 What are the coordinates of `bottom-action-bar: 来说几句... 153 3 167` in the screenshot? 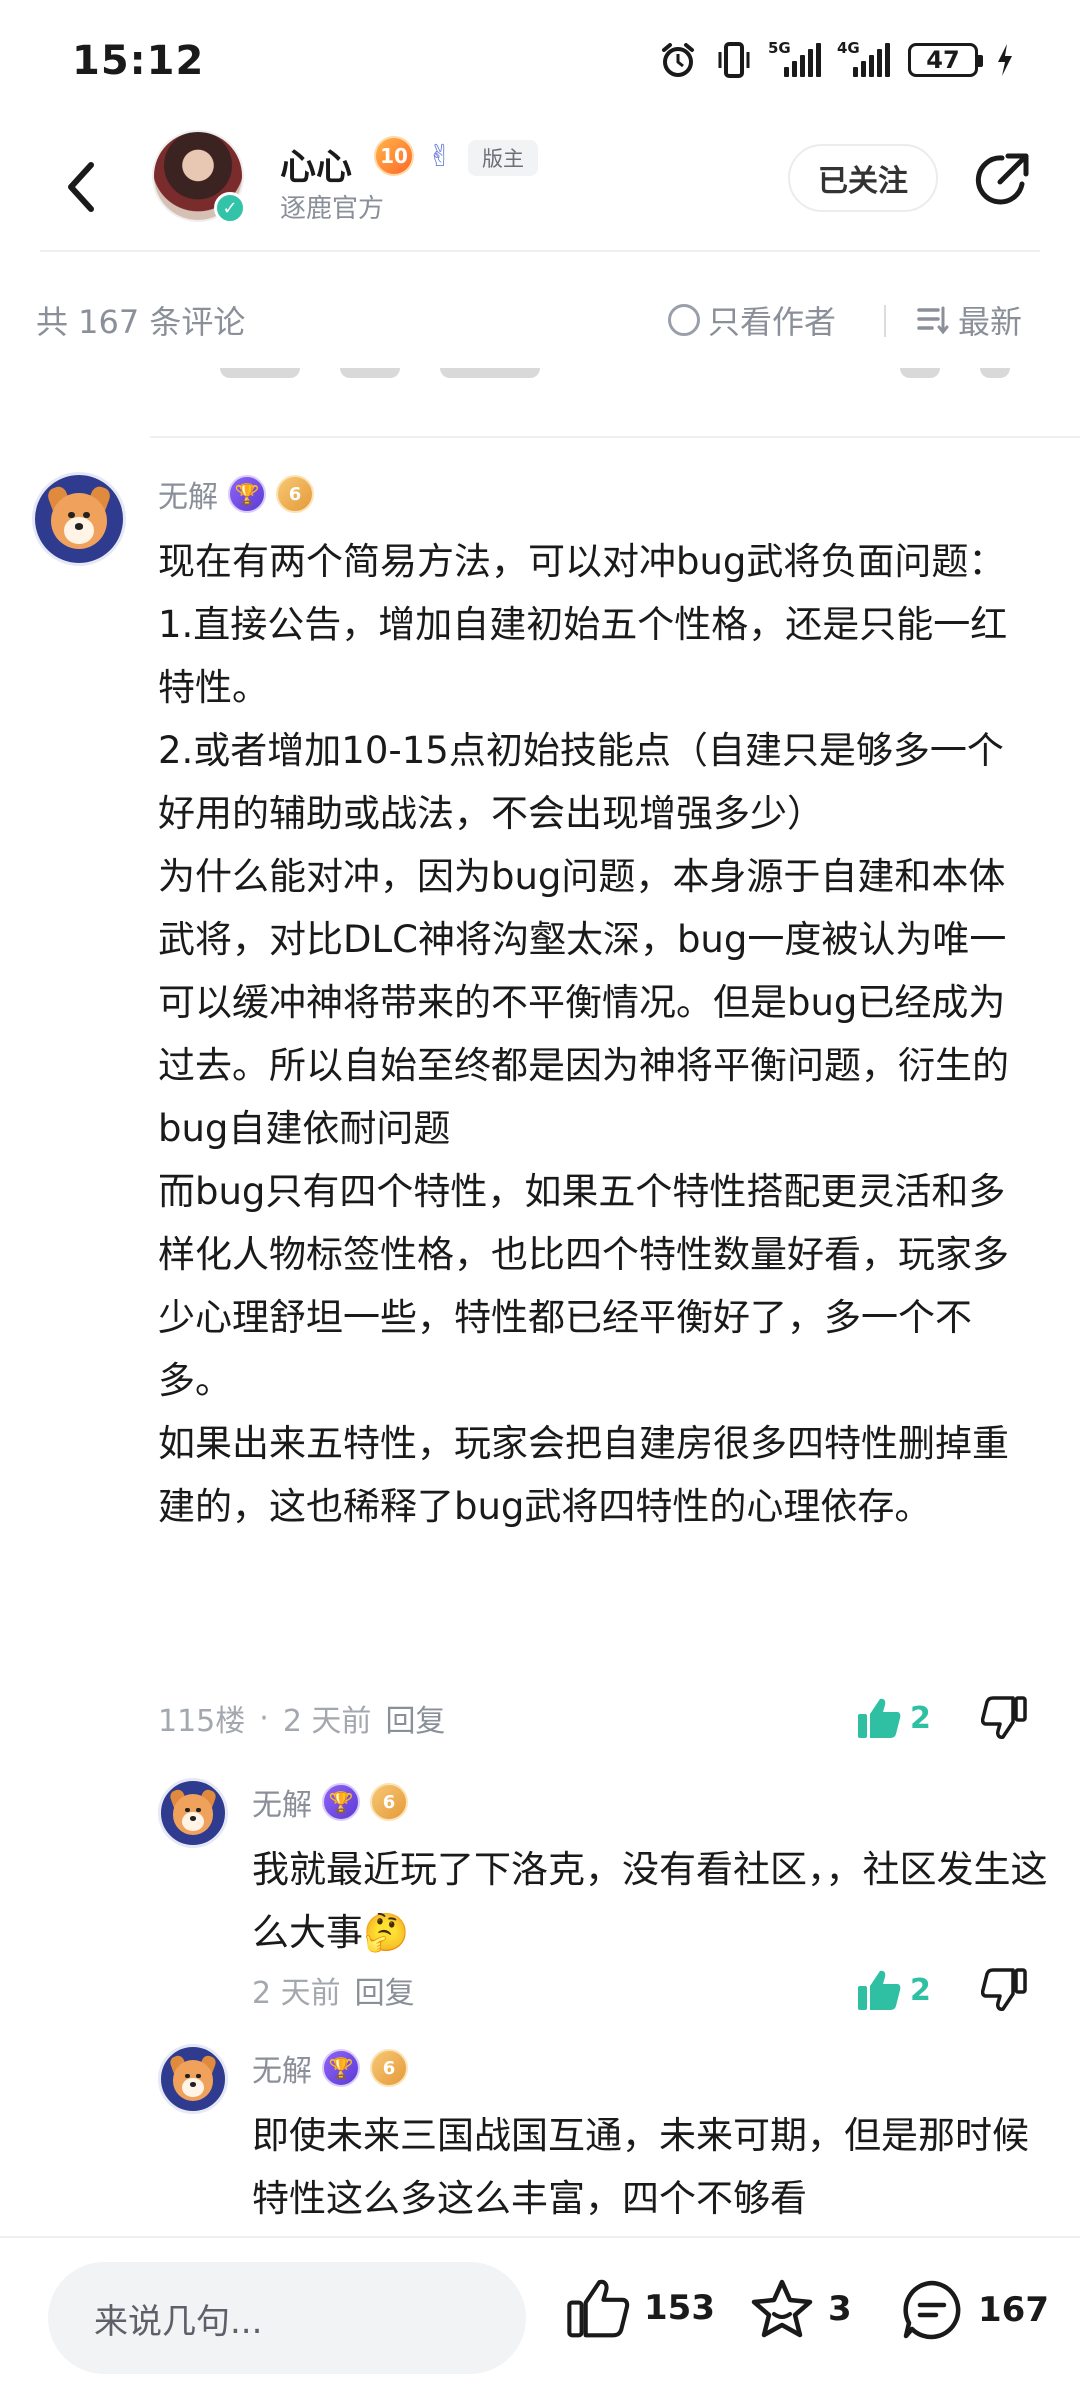 It's located at (540, 2317).